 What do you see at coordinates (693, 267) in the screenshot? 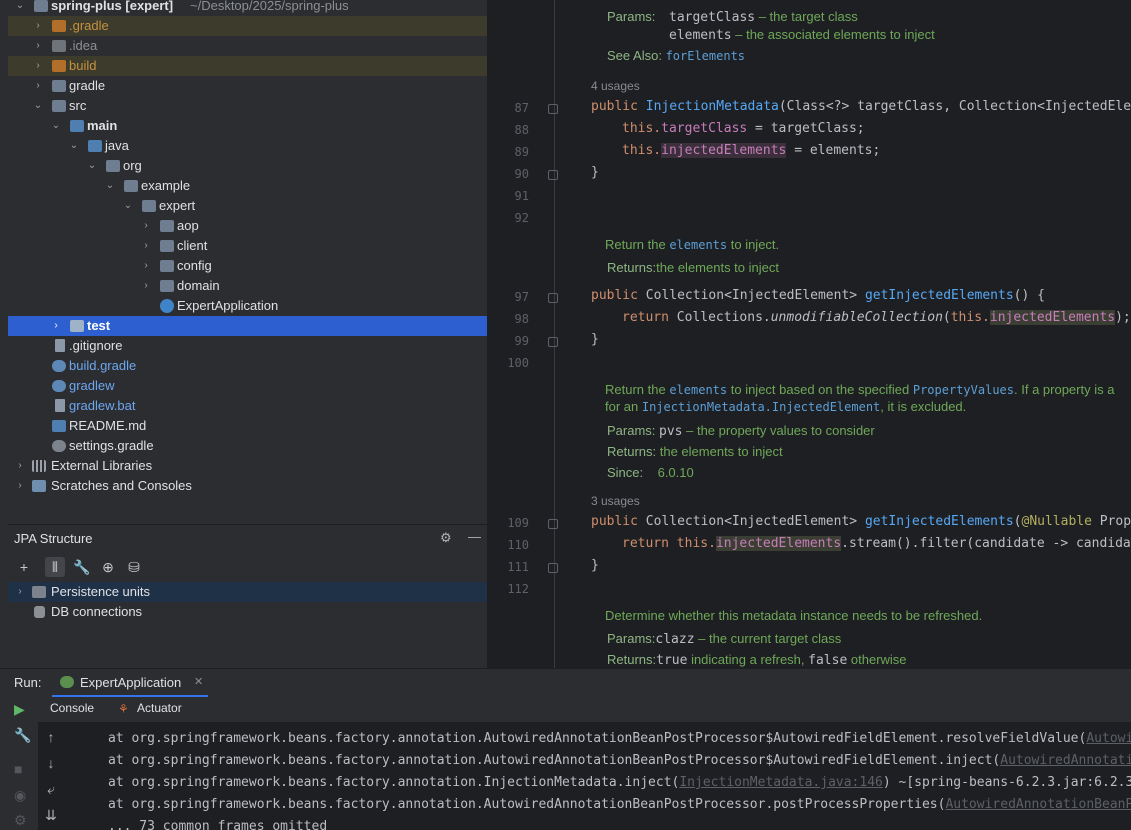
I see `javadoc-returns: Returns:the elements to inject` at bounding box center [693, 267].